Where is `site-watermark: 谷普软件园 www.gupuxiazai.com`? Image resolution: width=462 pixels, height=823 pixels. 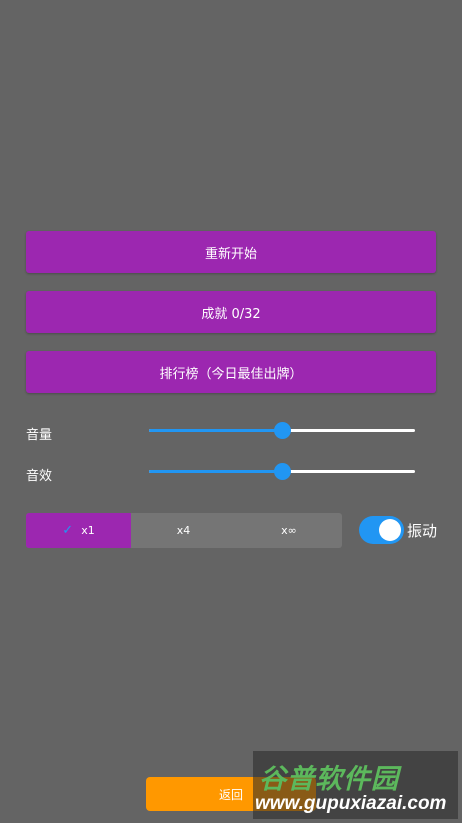
site-watermark: 谷普软件园 www.gupuxiazai.com is located at coordinates (355, 785).